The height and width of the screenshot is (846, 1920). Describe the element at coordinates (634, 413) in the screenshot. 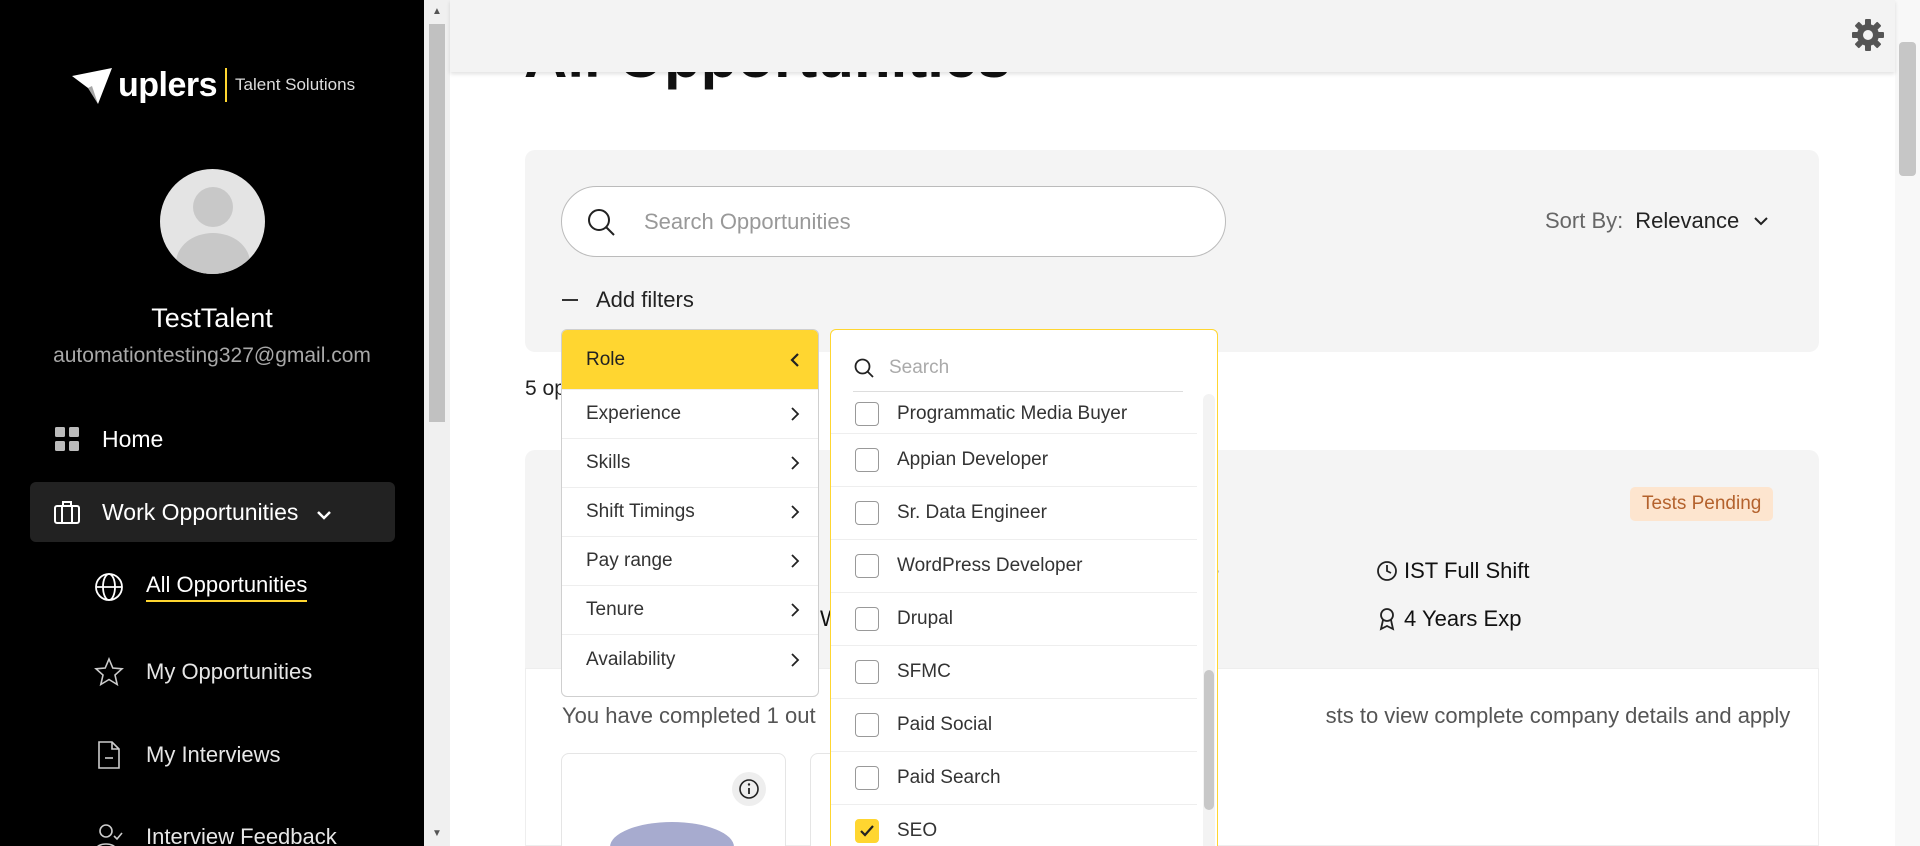

I see `filter-category-label: Experience` at that location.